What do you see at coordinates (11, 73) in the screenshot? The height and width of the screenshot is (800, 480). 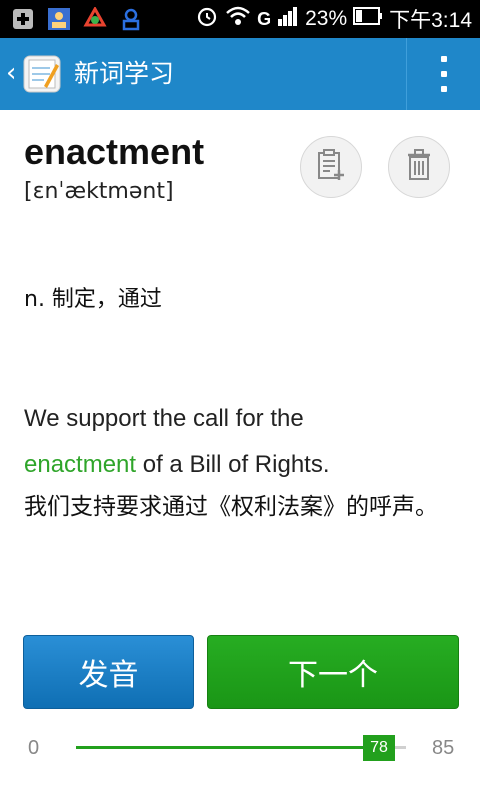 I see `back-button: ‹` at bounding box center [11, 73].